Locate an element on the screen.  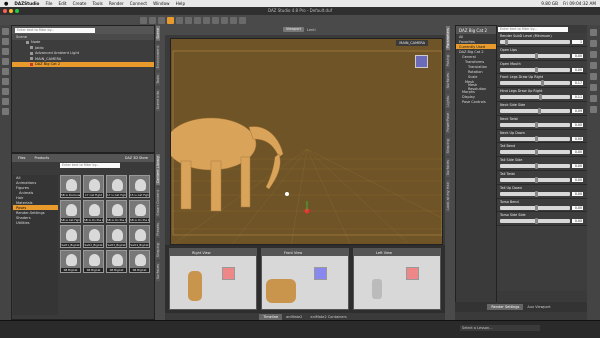
content-thumbnail: Sw03_BigCat is located at coordinates (116, 236).